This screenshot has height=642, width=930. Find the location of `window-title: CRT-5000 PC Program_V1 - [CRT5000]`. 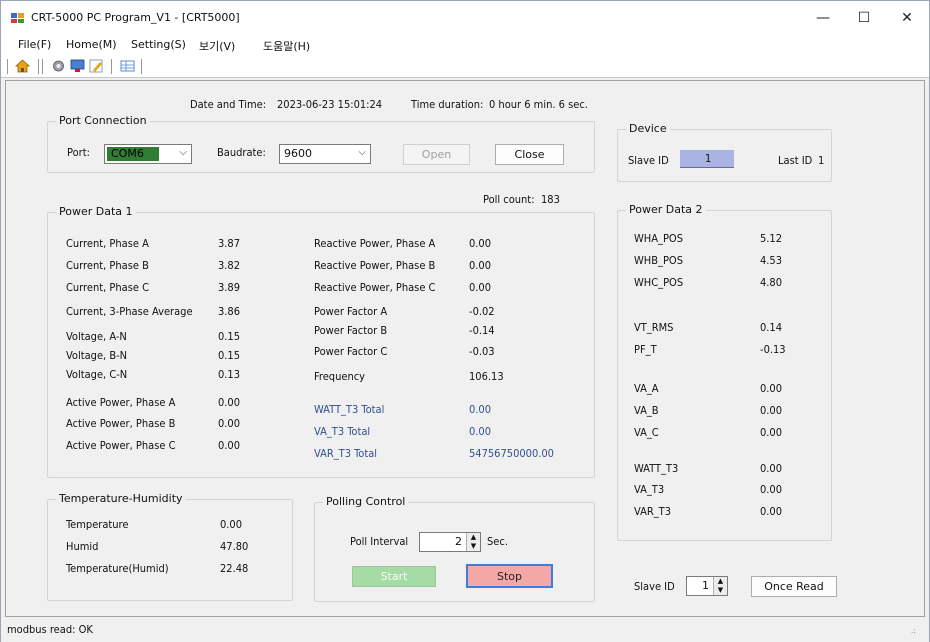

window-title: CRT-5000 PC Program_V1 - [CRT5000] is located at coordinates (135, 17).